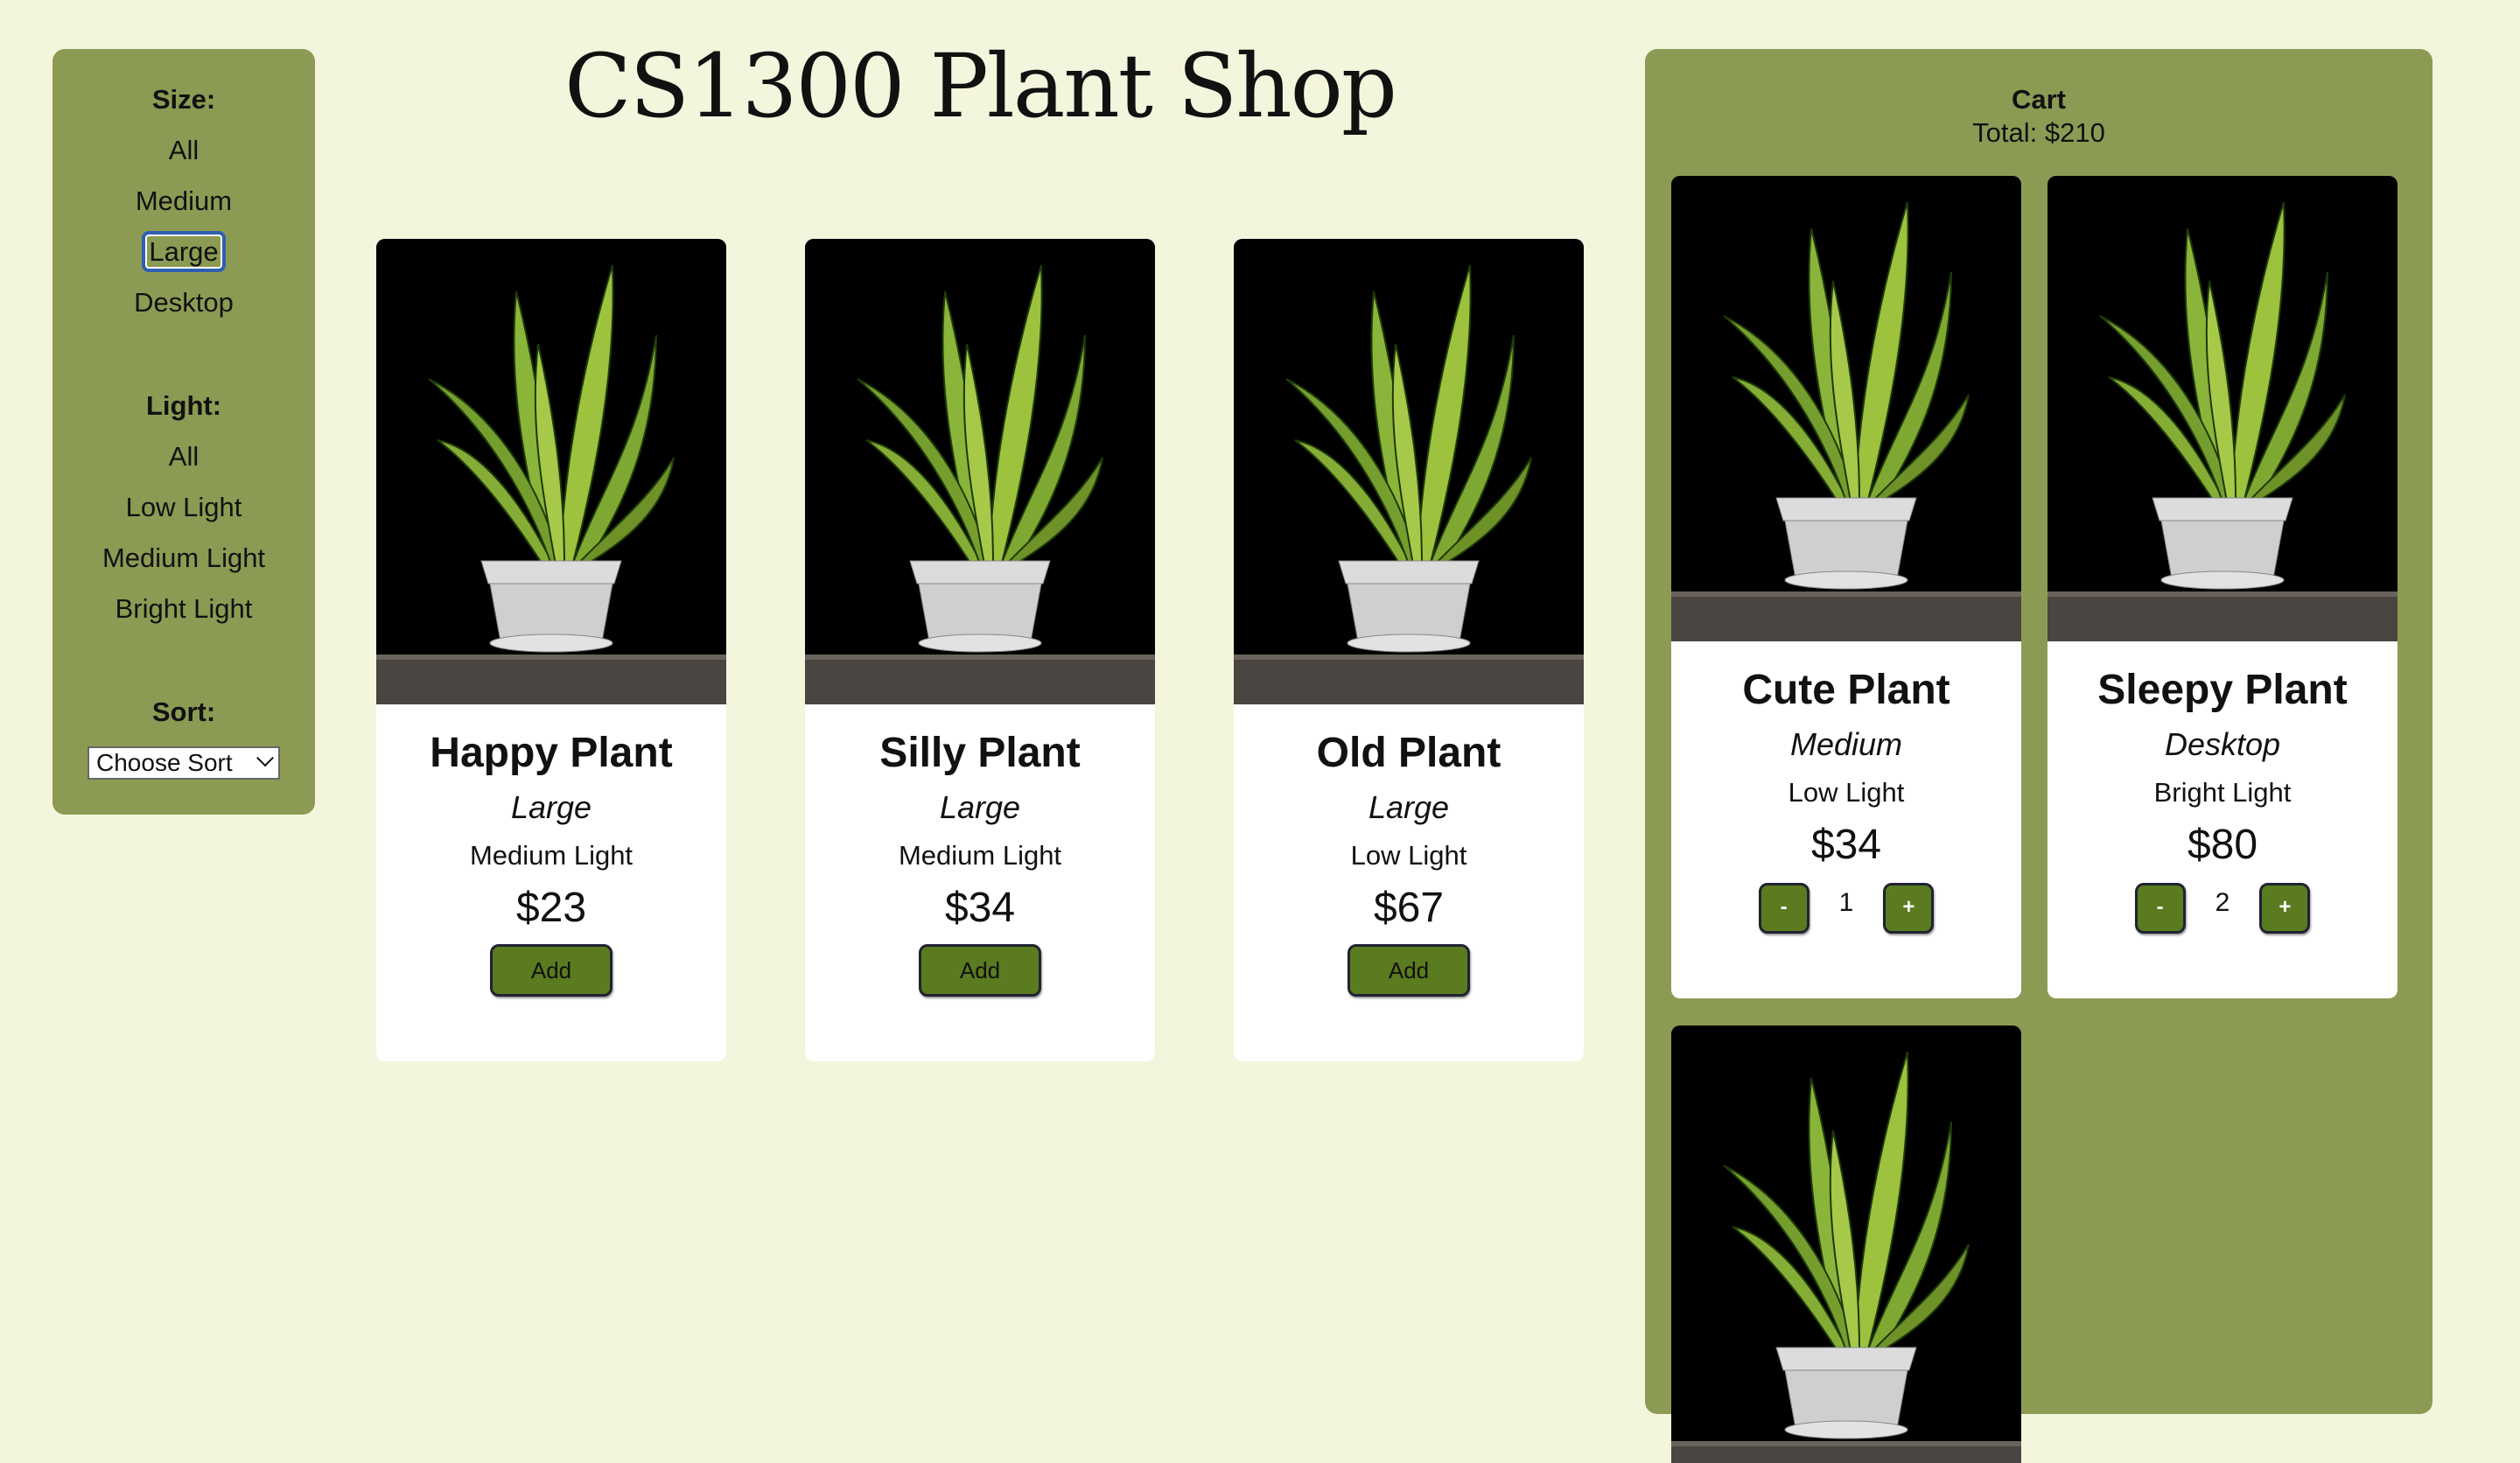  Describe the element at coordinates (183, 99) in the screenshot. I see `size-heading: Size:` at that location.